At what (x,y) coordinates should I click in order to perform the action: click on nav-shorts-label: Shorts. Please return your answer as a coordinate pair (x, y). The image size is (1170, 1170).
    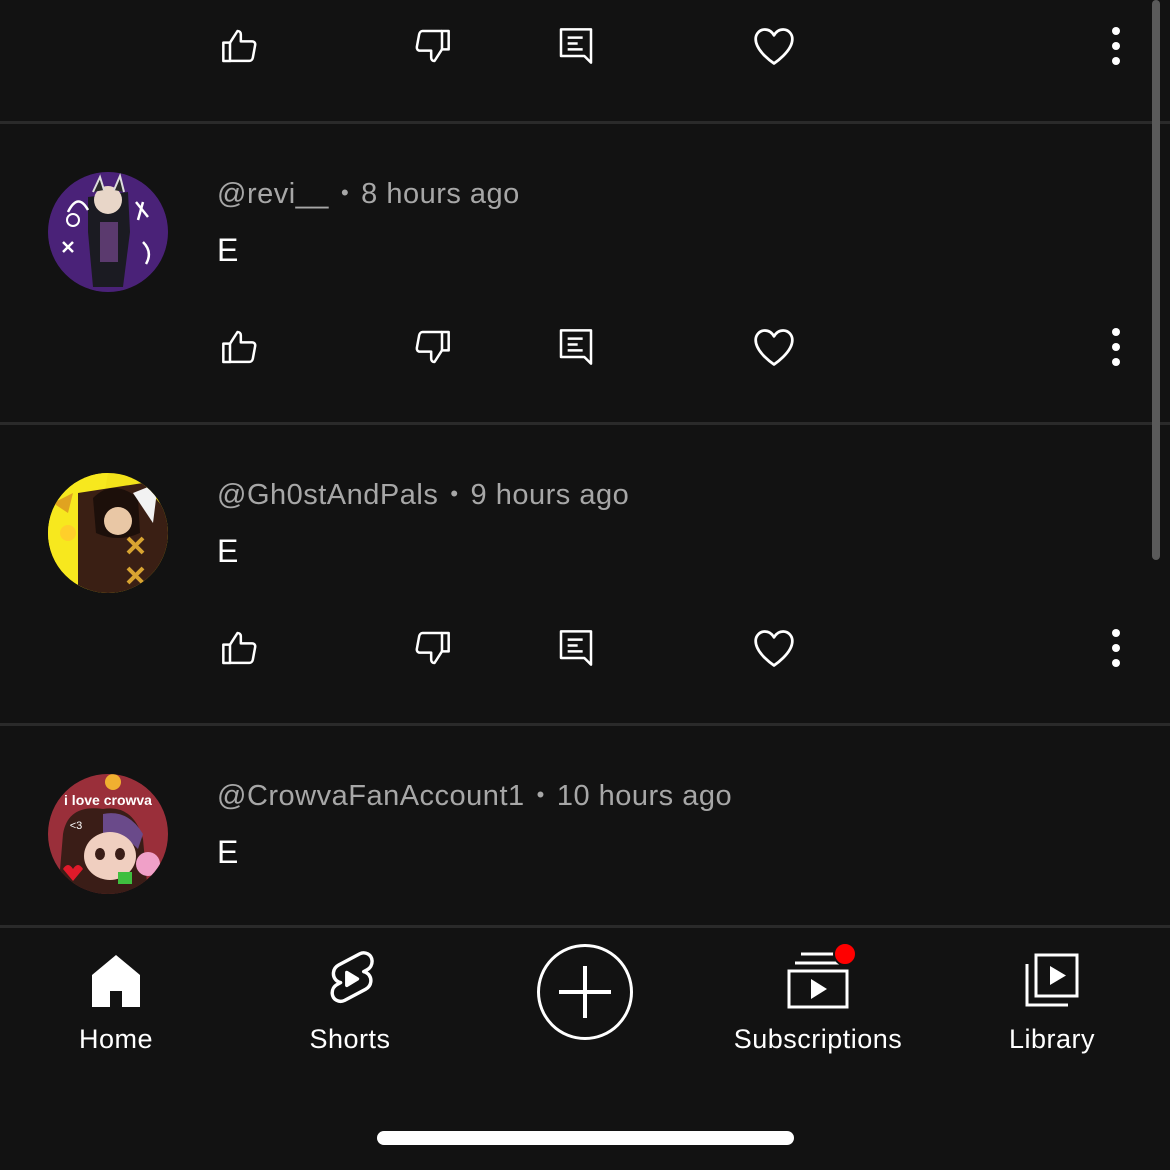
    Looking at the image, I should click on (350, 1039).